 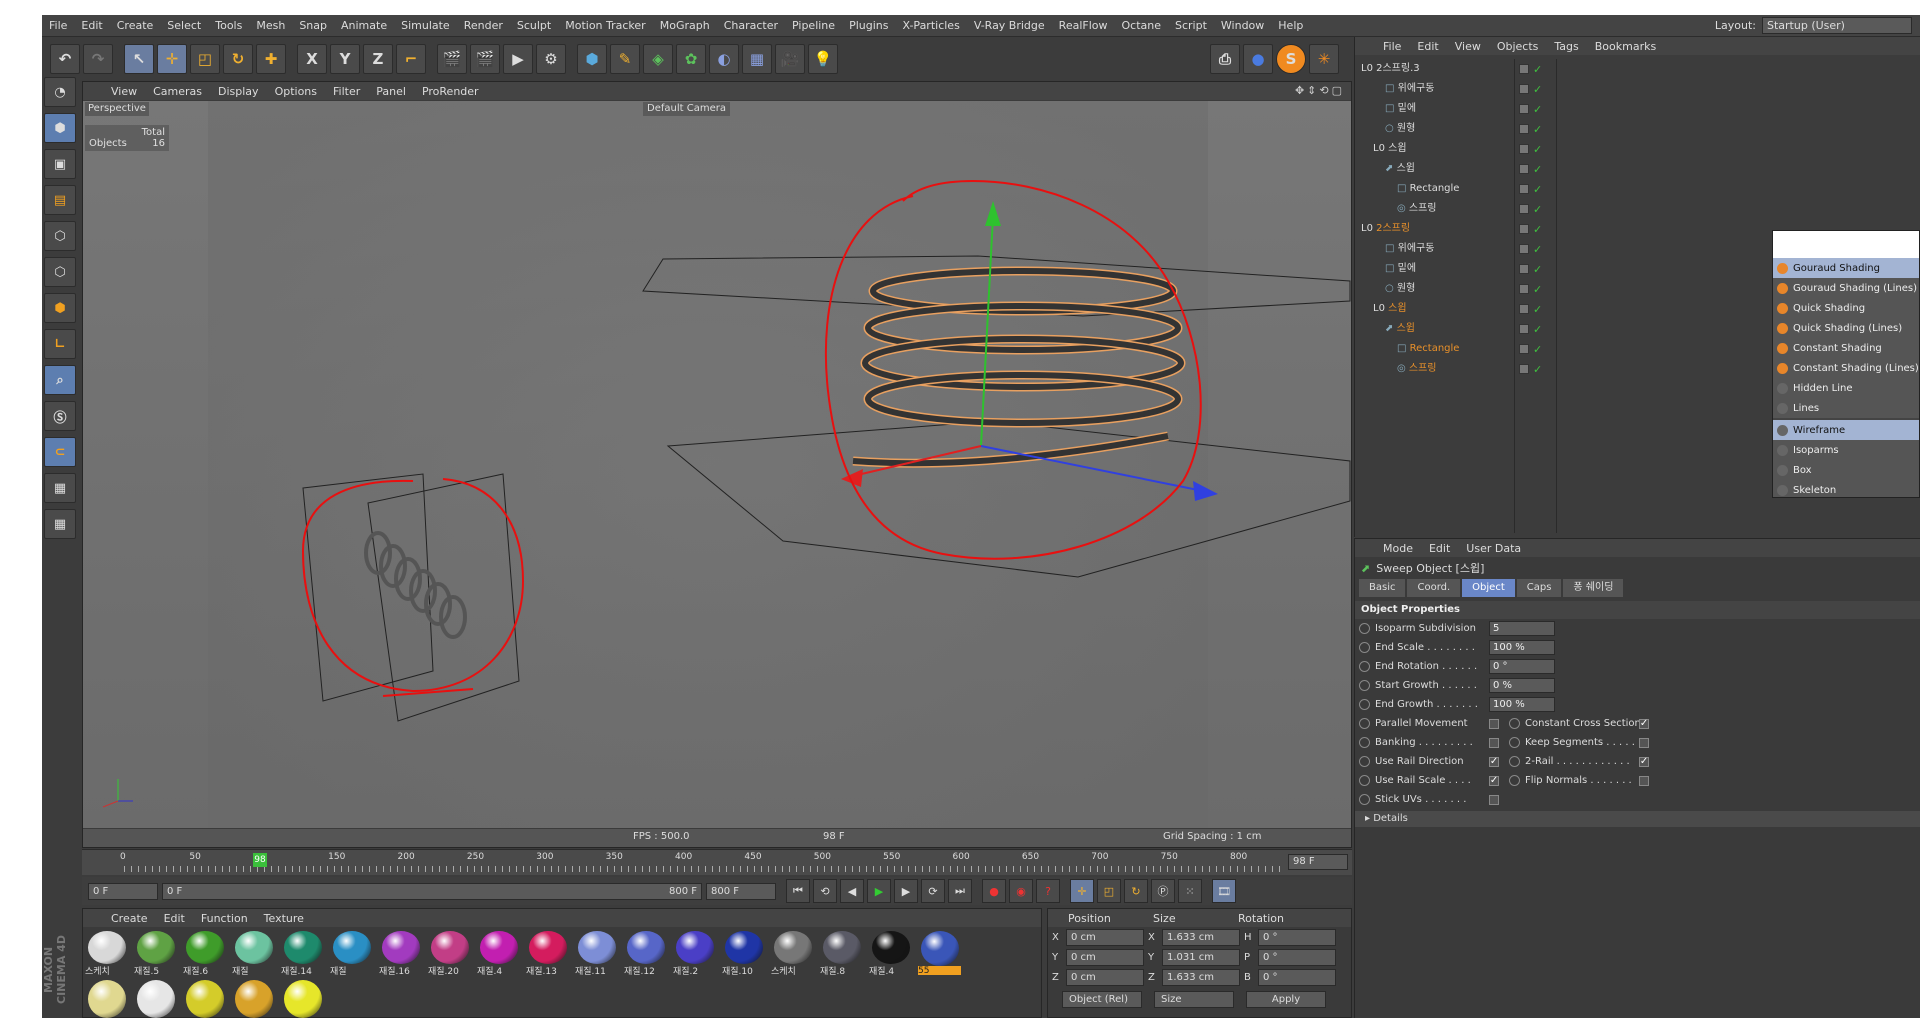 What do you see at coordinates (135, 25) in the screenshot?
I see `menu-create: Create` at bounding box center [135, 25].